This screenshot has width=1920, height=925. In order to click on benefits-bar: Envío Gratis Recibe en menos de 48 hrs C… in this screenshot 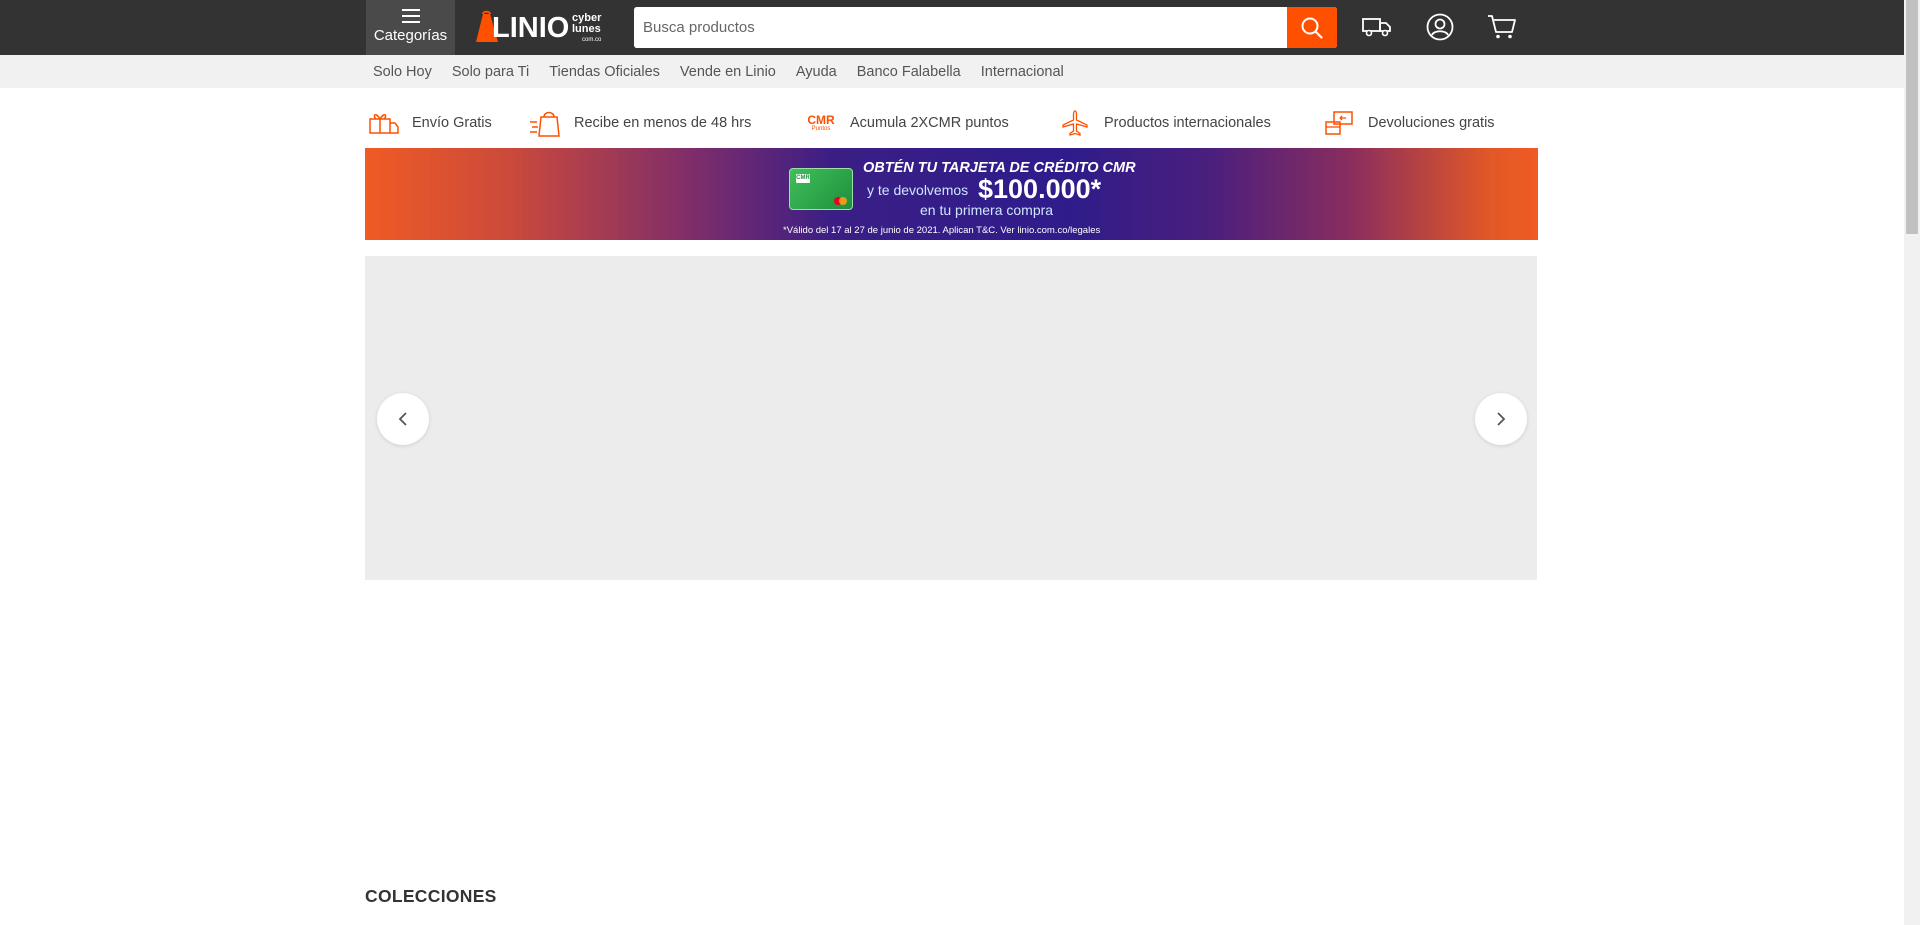, I will do `click(952, 123)`.